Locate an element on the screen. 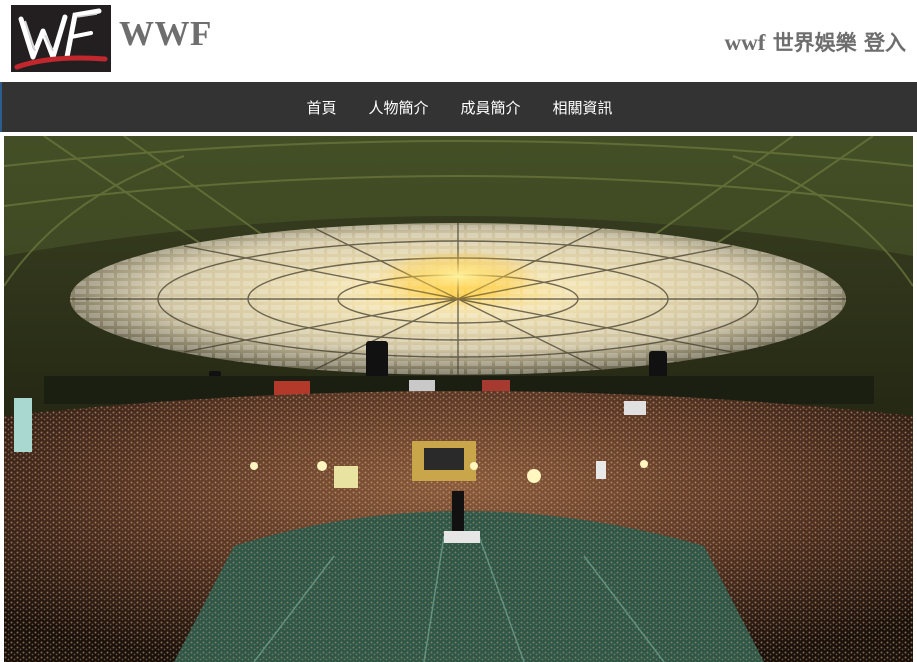 This screenshot has width=917, height=662. wwf-logo is located at coordinates (61, 38).